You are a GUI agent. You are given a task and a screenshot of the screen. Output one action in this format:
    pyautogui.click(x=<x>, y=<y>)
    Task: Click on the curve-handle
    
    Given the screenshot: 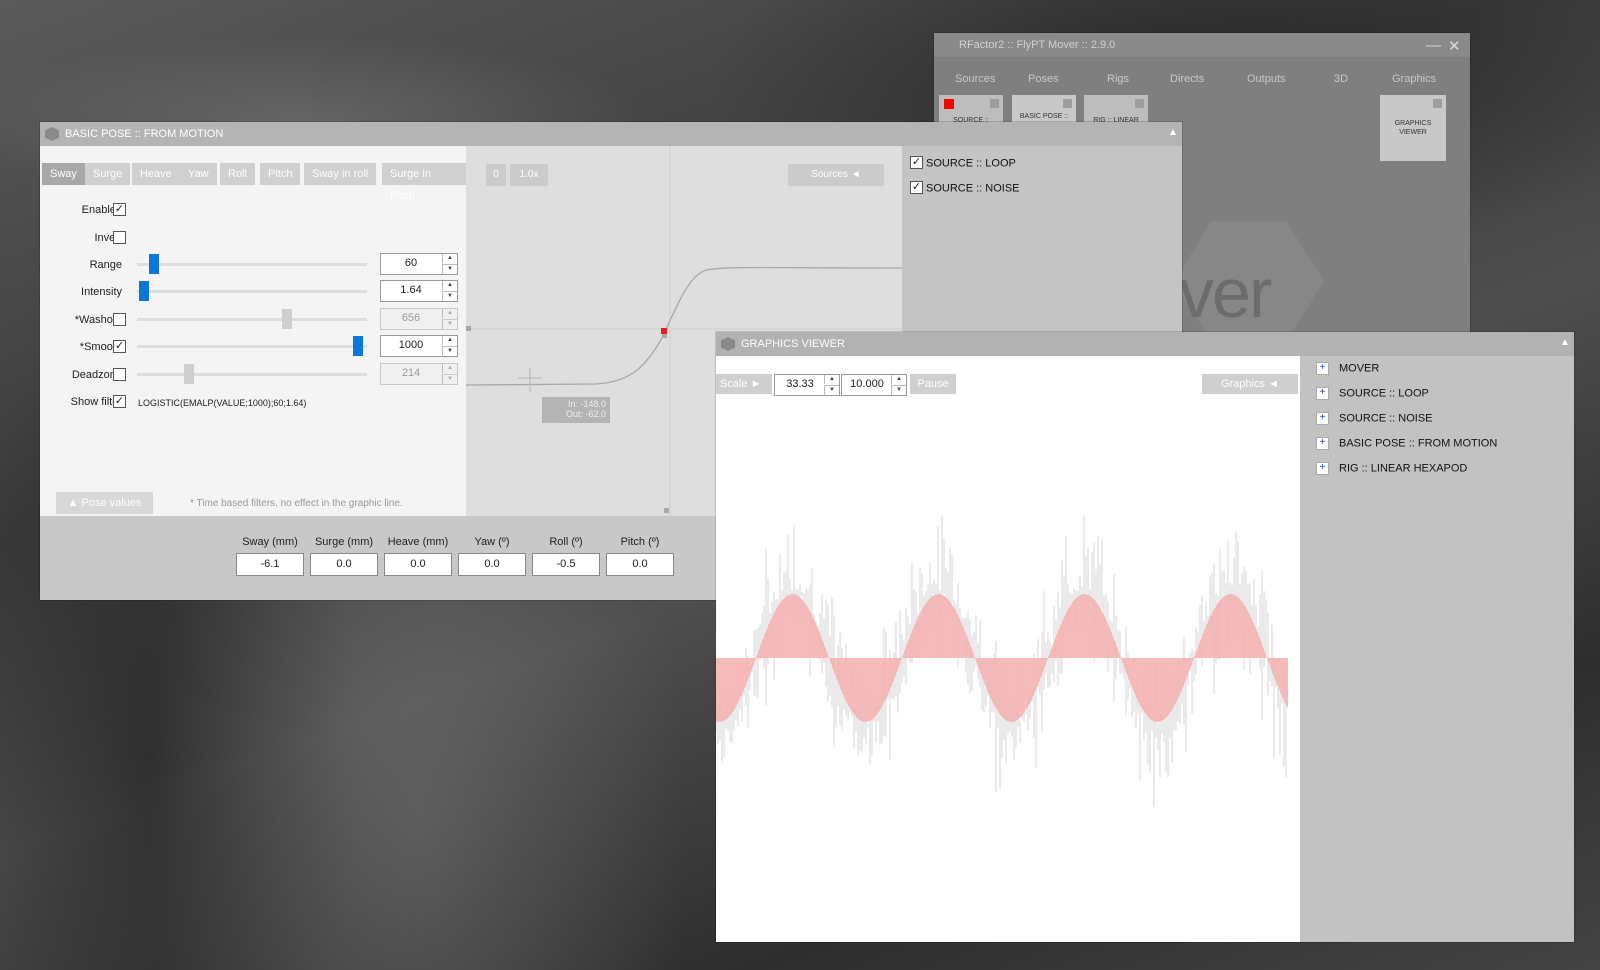 What is the action you would take?
    pyautogui.click(x=664, y=336)
    